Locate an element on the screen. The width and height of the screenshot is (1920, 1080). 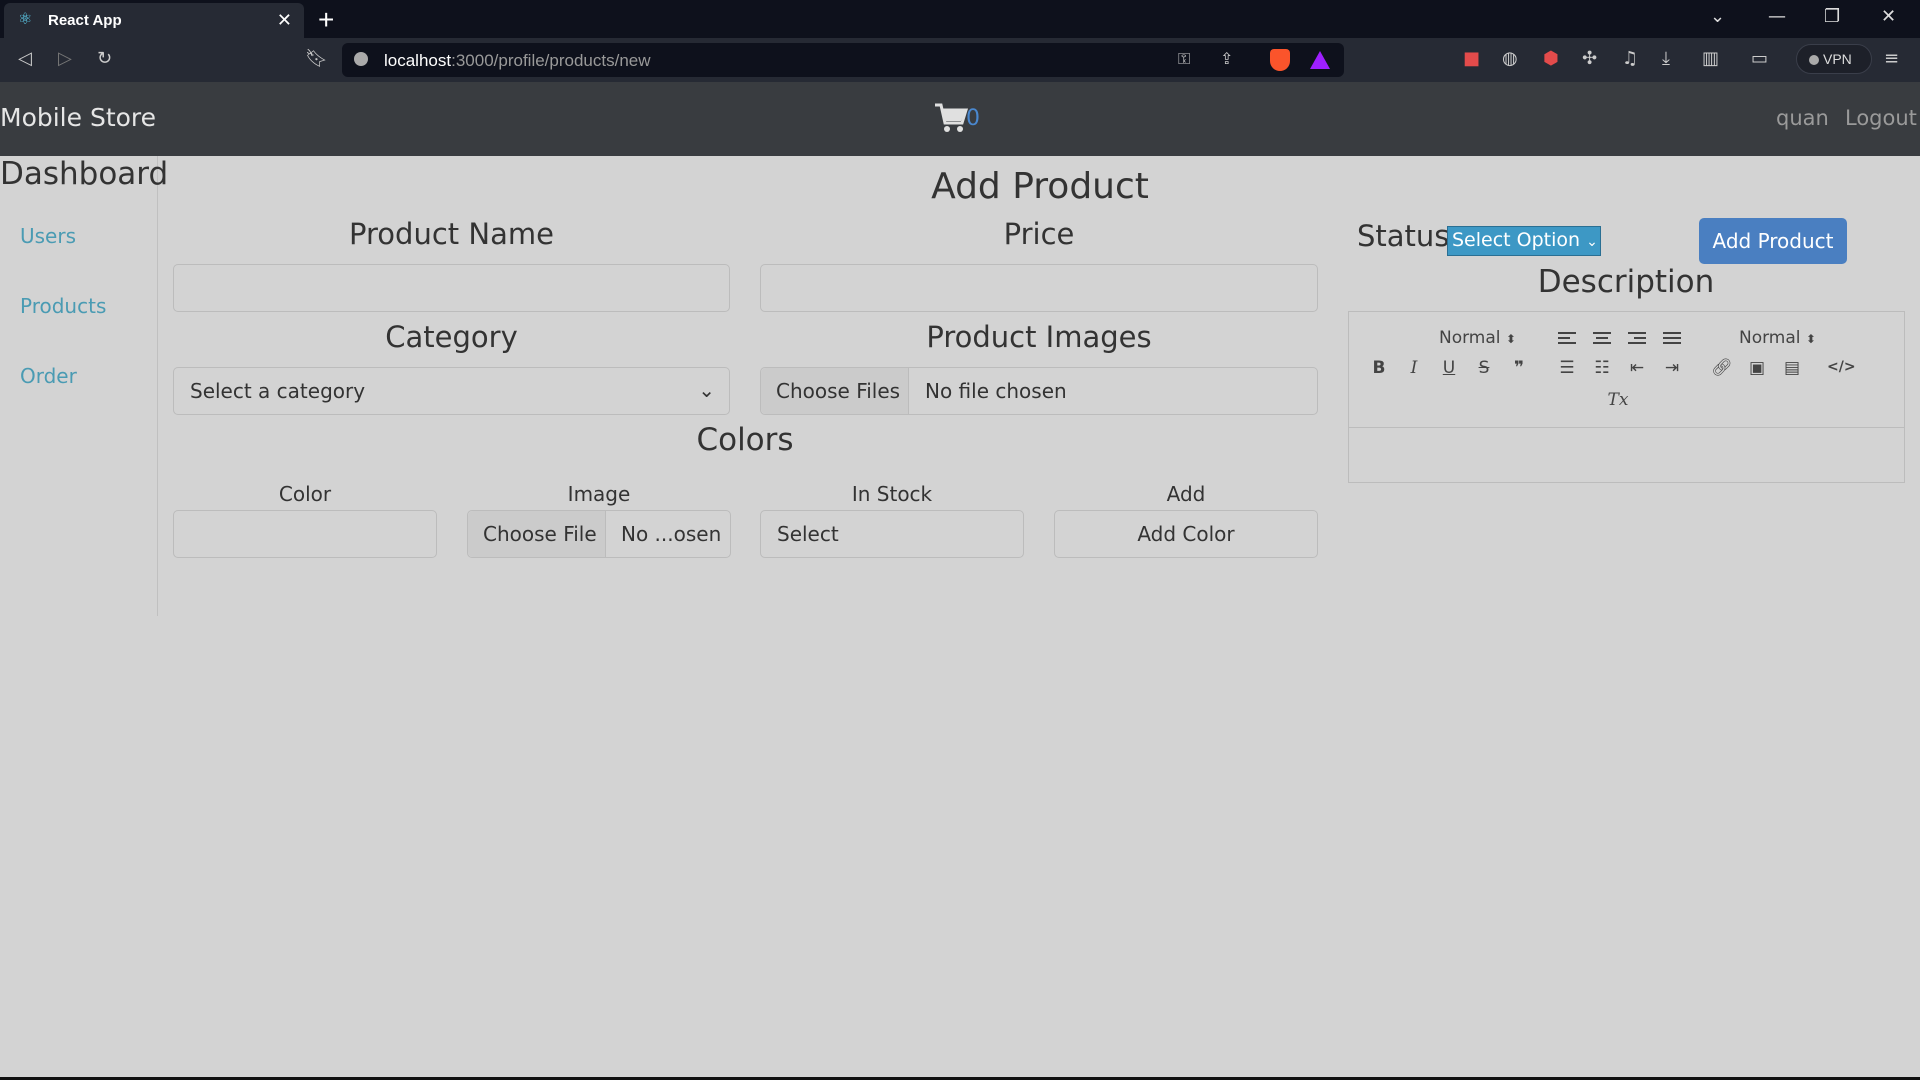
download-icon: ⤓ is located at coordinates (1666, 58).